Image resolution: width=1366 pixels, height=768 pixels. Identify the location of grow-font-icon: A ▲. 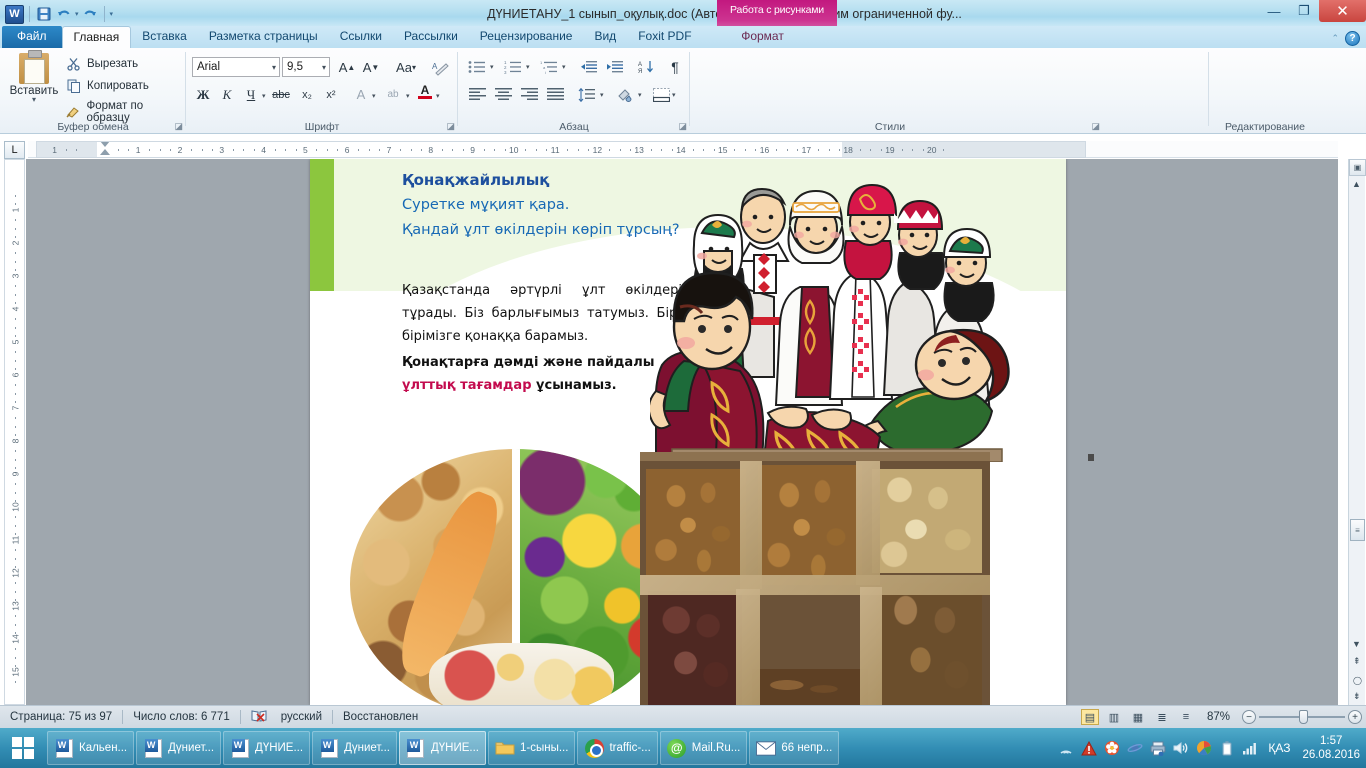
(347, 67).